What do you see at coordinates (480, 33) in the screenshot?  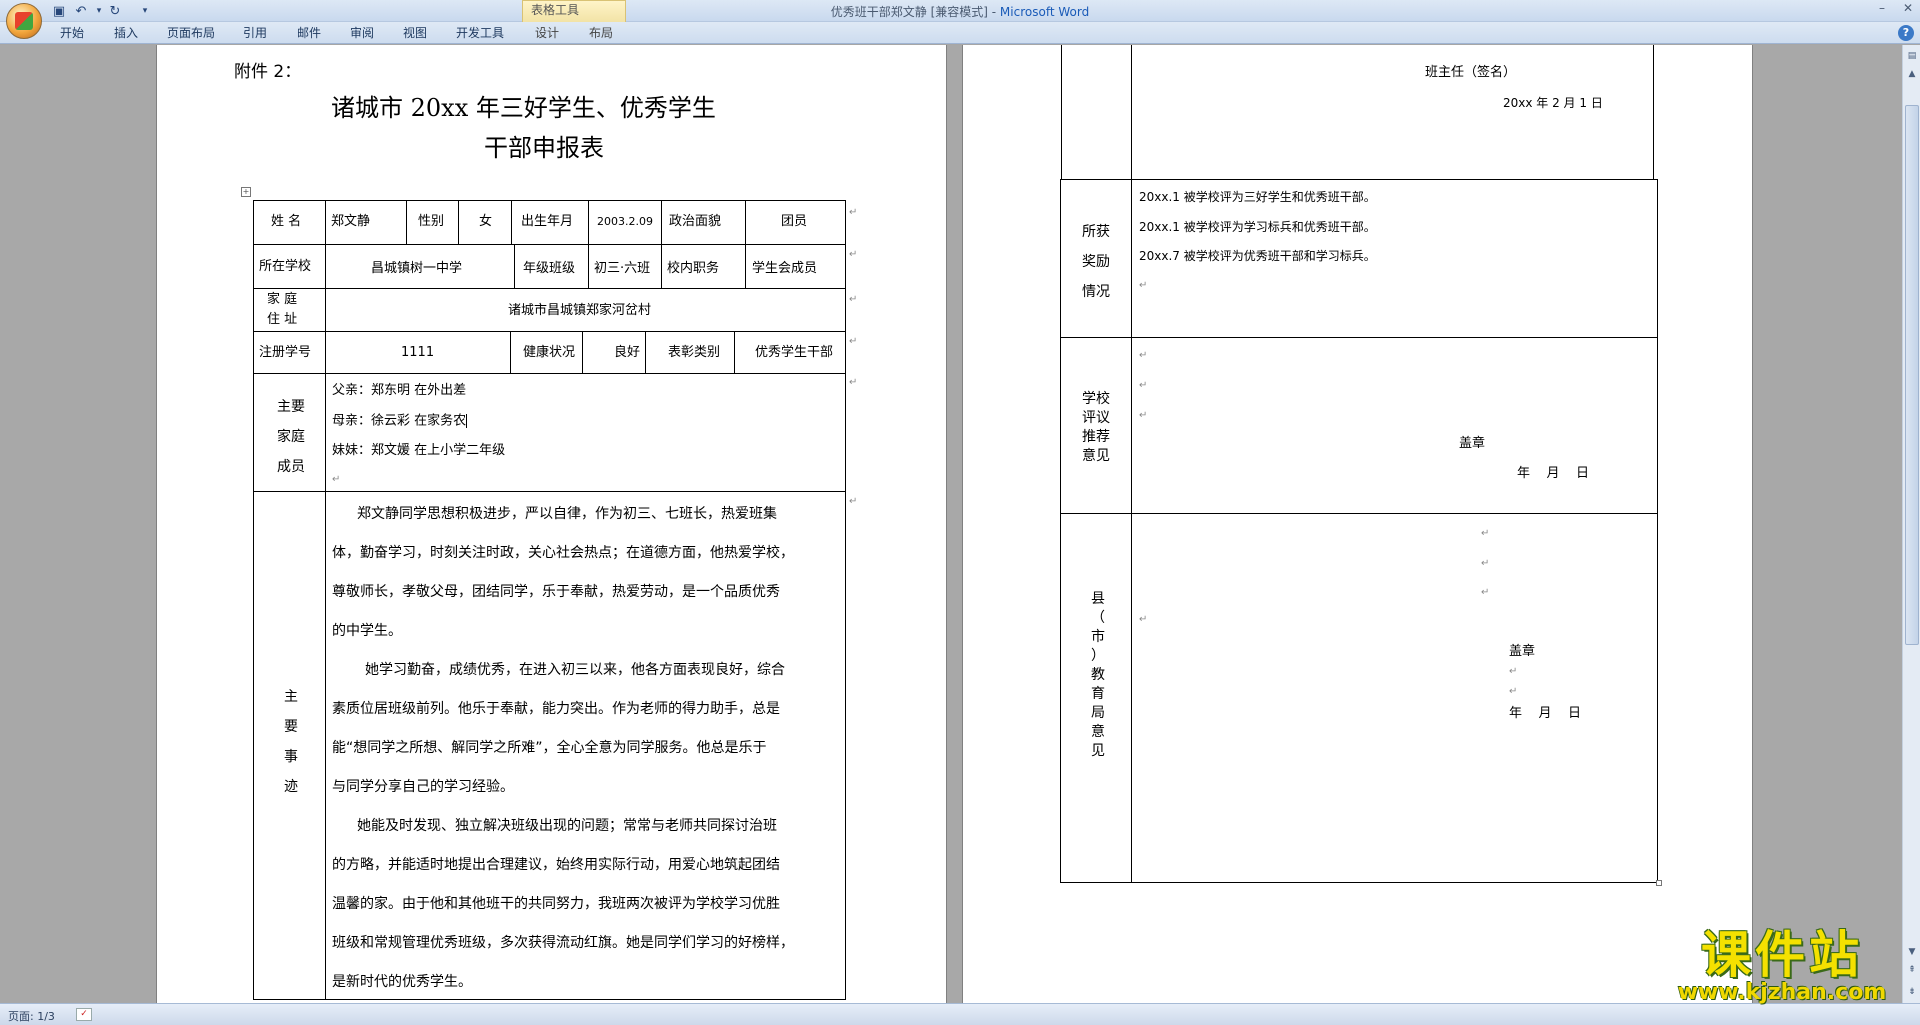 I see `tab-developer: 开发工具` at bounding box center [480, 33].